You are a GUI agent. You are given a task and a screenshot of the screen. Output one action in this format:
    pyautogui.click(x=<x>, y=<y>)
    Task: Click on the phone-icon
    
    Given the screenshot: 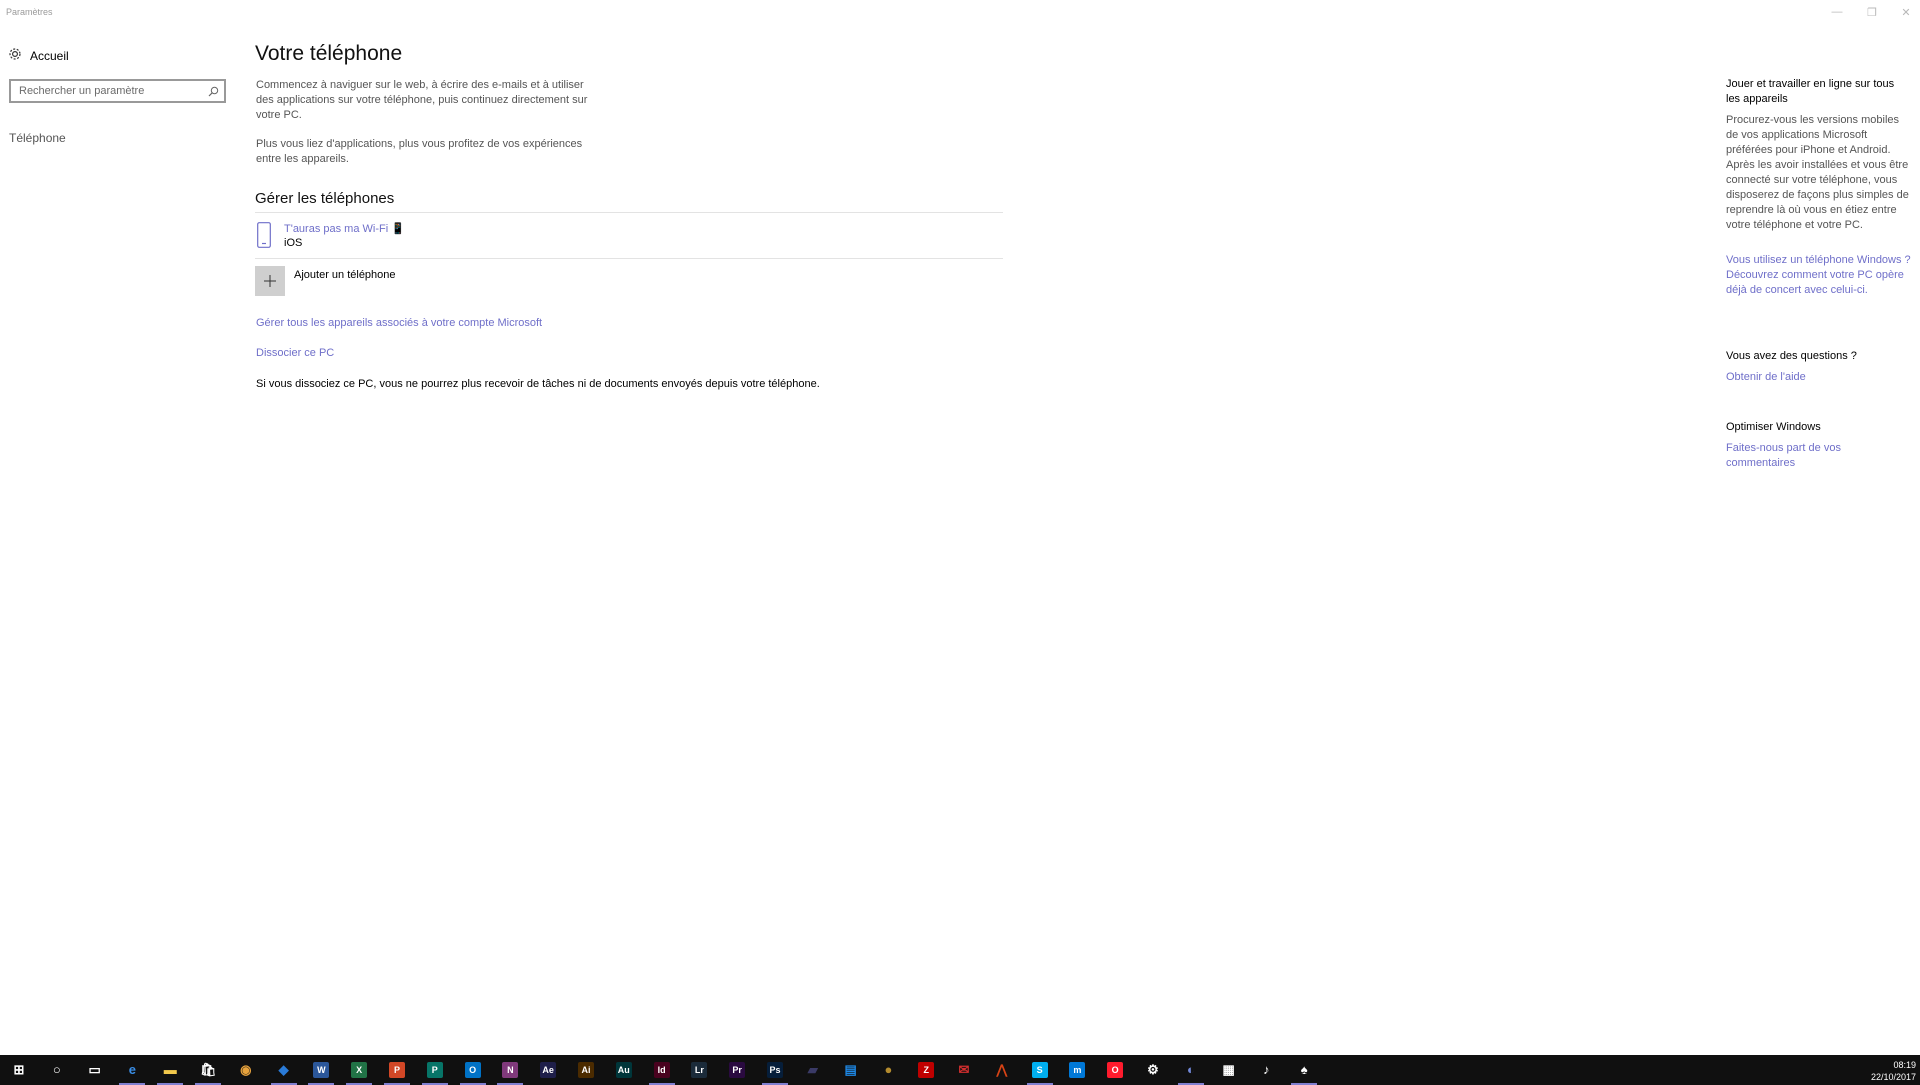 What is the action you would take?
    pyautogui.click(x=264, y=237)
    